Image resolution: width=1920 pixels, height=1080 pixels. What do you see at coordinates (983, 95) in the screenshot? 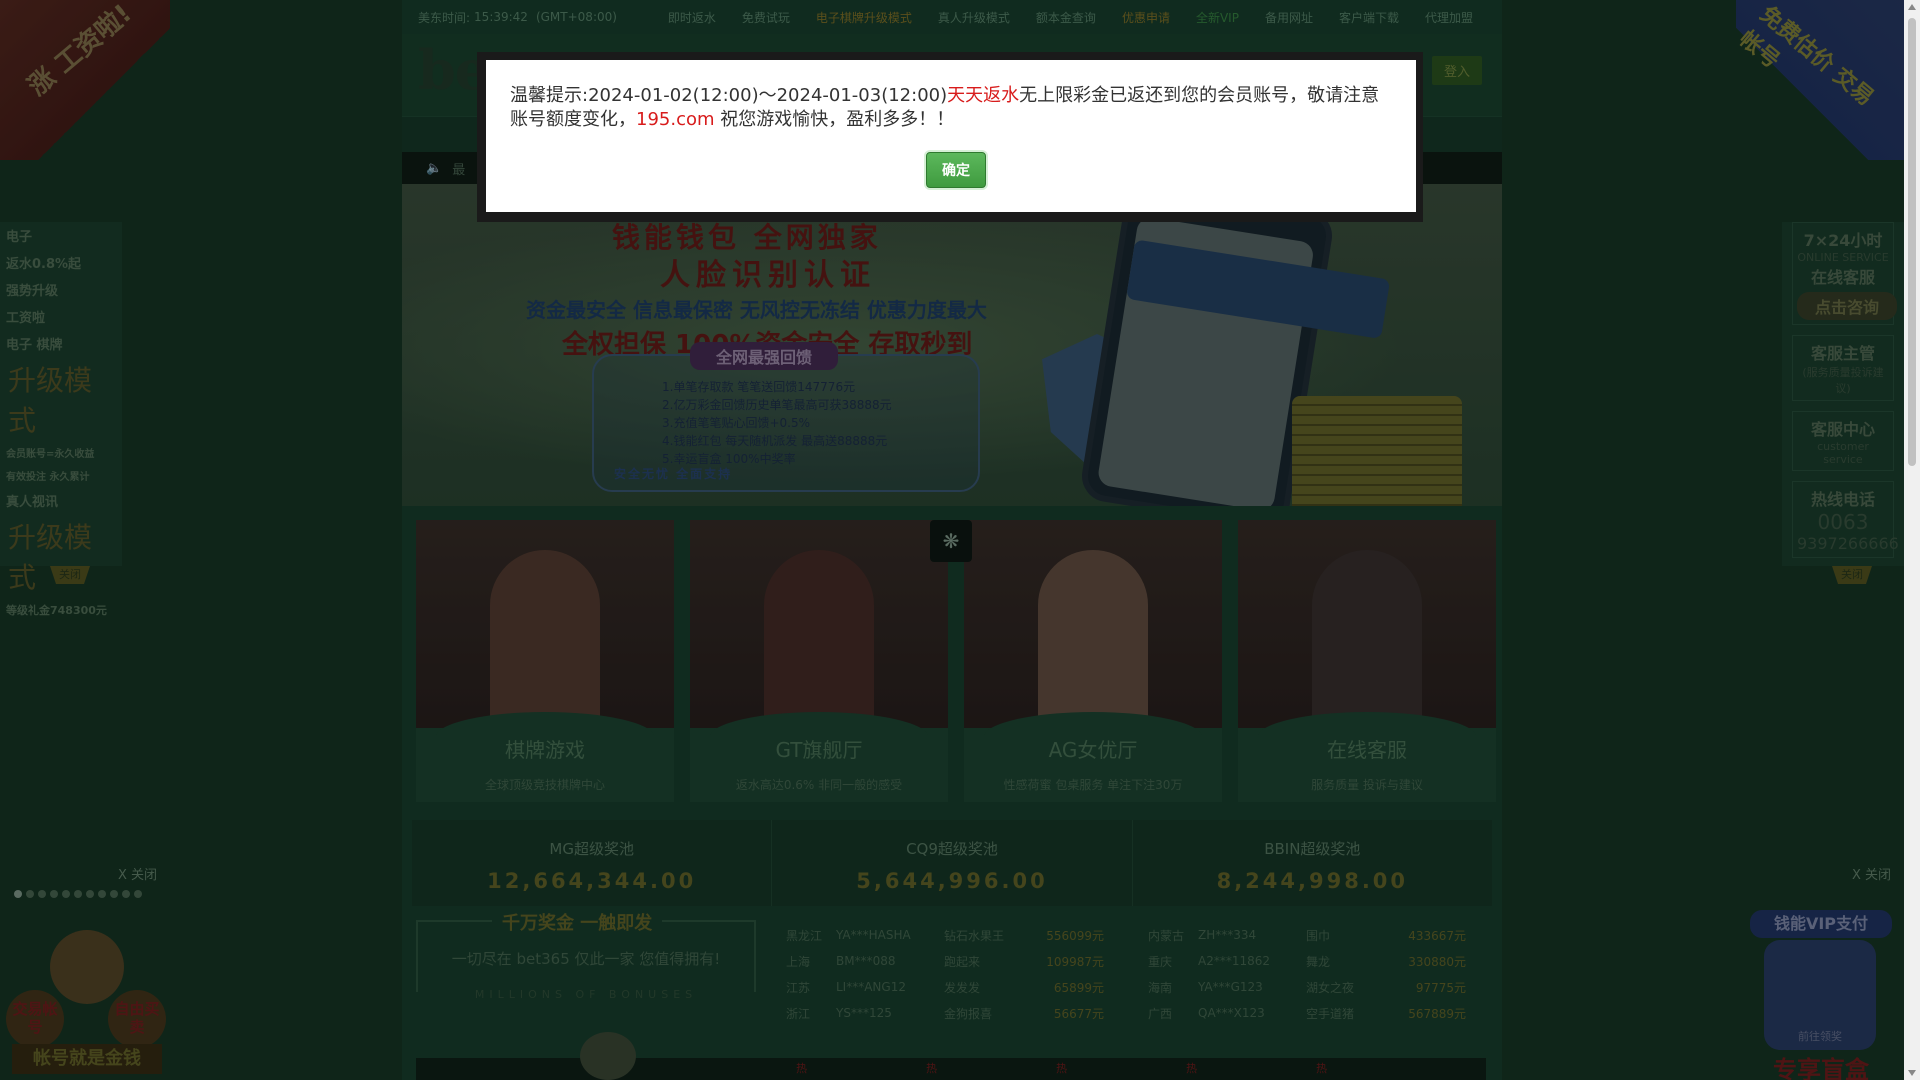
I see `notice-highlight: 天天返水` at bounding box center [983, 95].